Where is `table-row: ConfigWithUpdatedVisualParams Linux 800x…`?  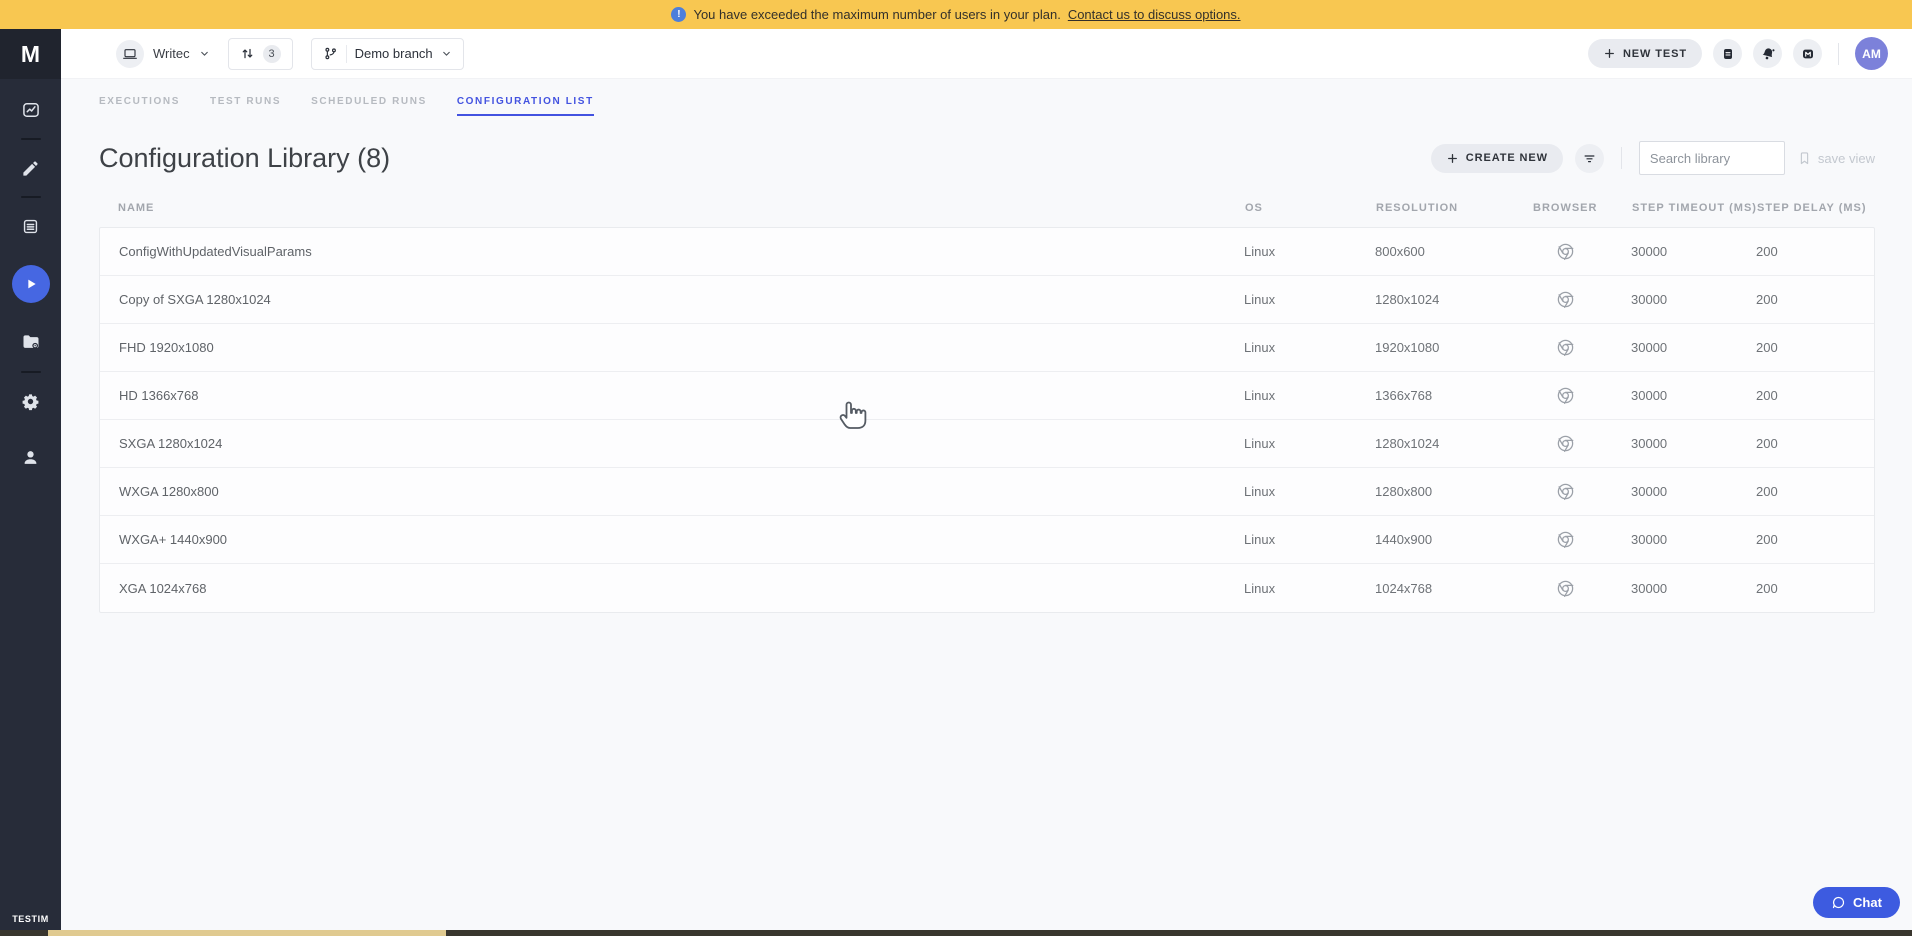 table-row: ConfigWithUpdatedVisualParams Linux 800x… is located at coordinates (987, 252).